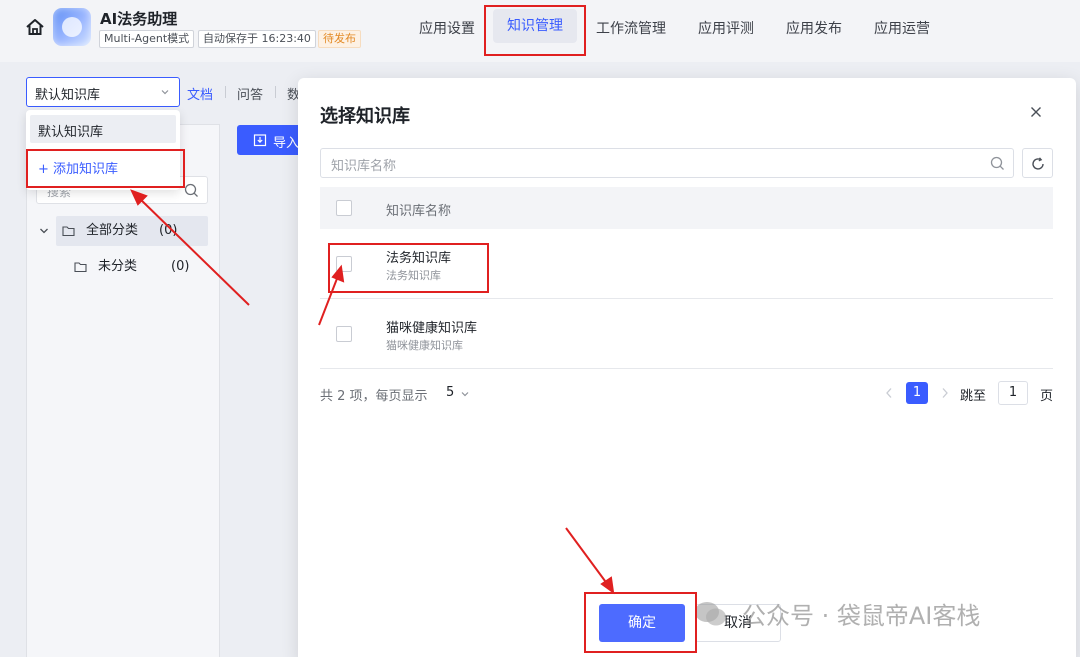 This screenshot has height=657, width=1080. What do you see at coordinates (180, 266) in the screenshot?
I see `tree-count-uncategorized: (0)` at bounding box center [180, 266].